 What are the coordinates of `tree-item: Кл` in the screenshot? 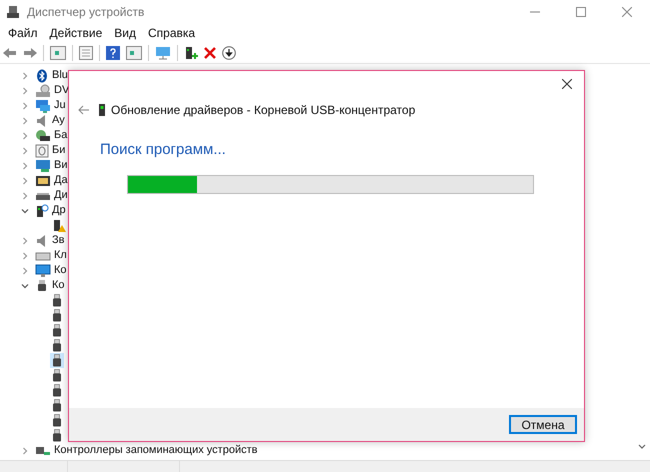 It's located at (60, 255).